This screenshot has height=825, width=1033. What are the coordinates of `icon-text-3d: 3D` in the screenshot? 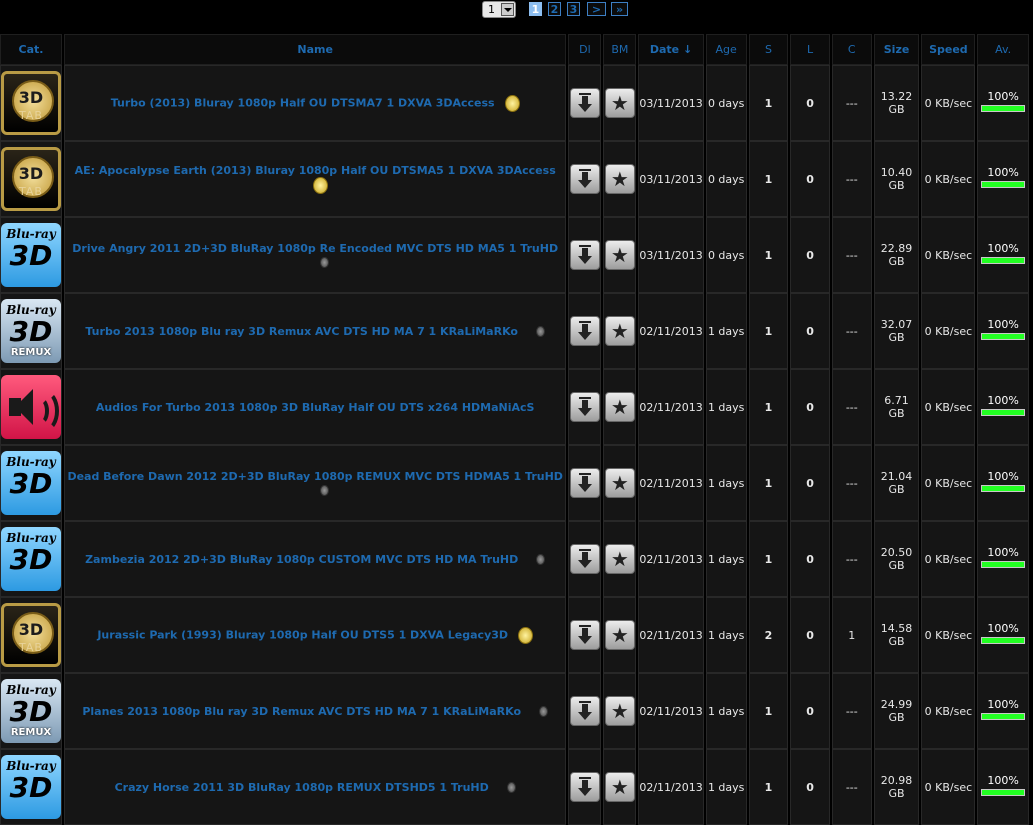 It's located at (31, 255).